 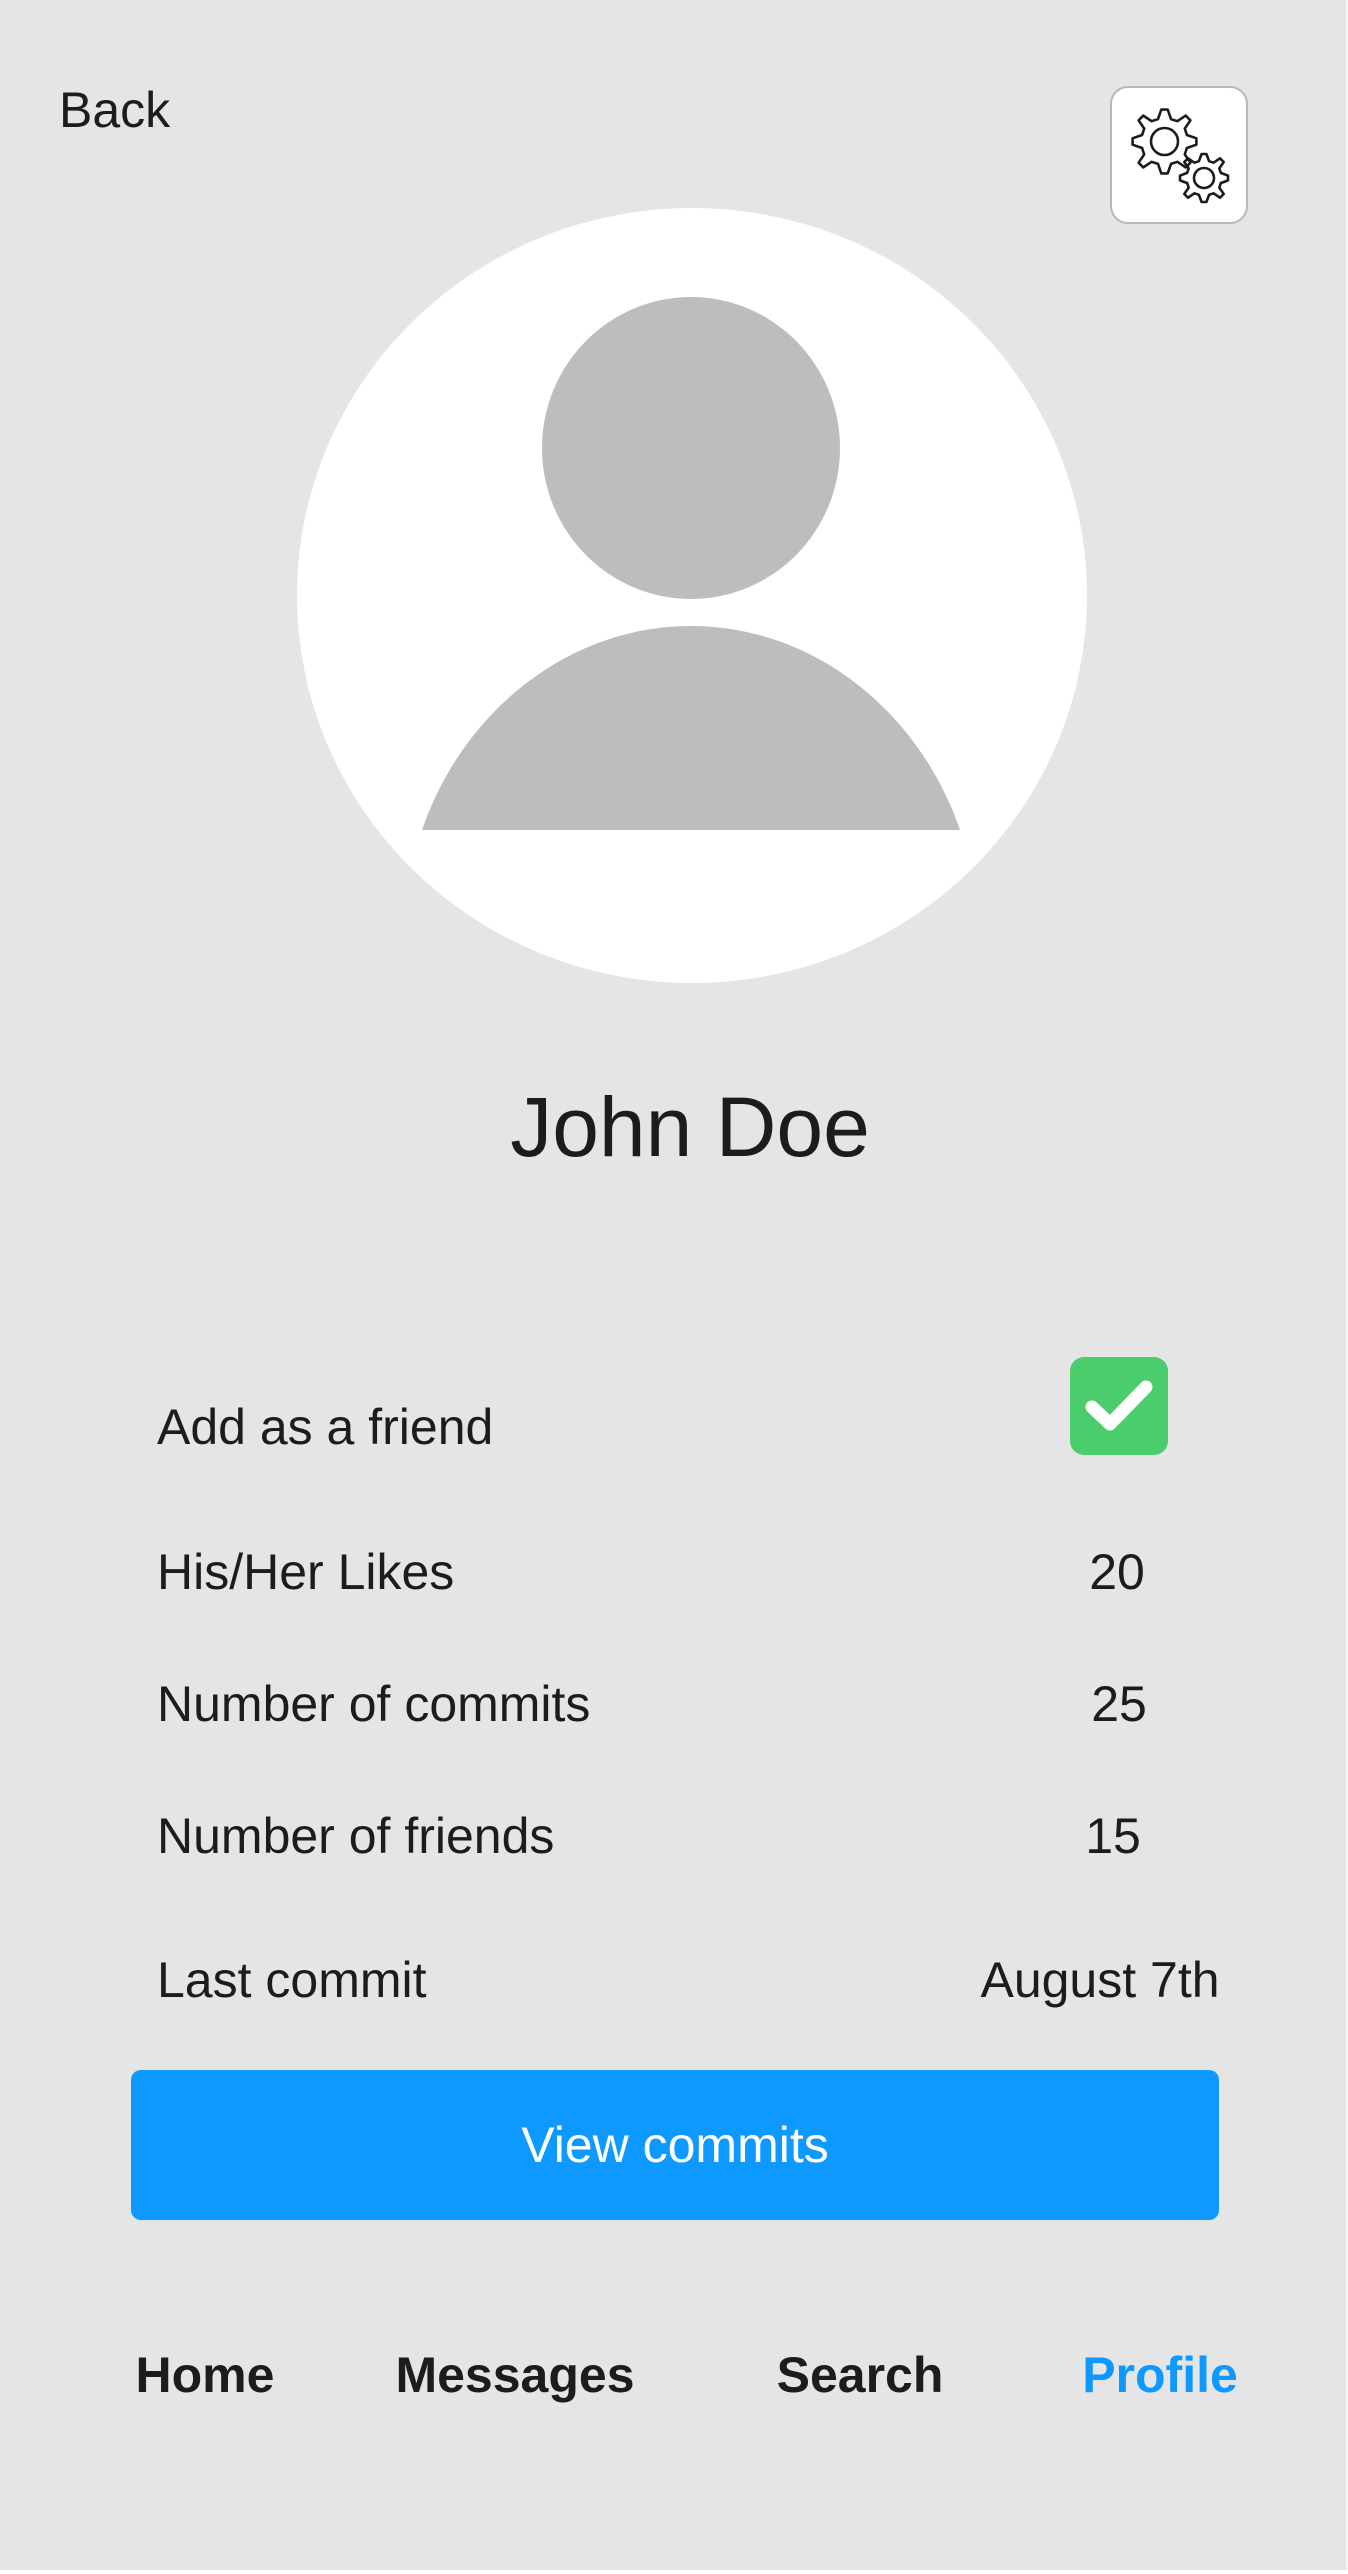 I want to click on add-friend-row: Add as a friend, so click(x=672, y=1409).